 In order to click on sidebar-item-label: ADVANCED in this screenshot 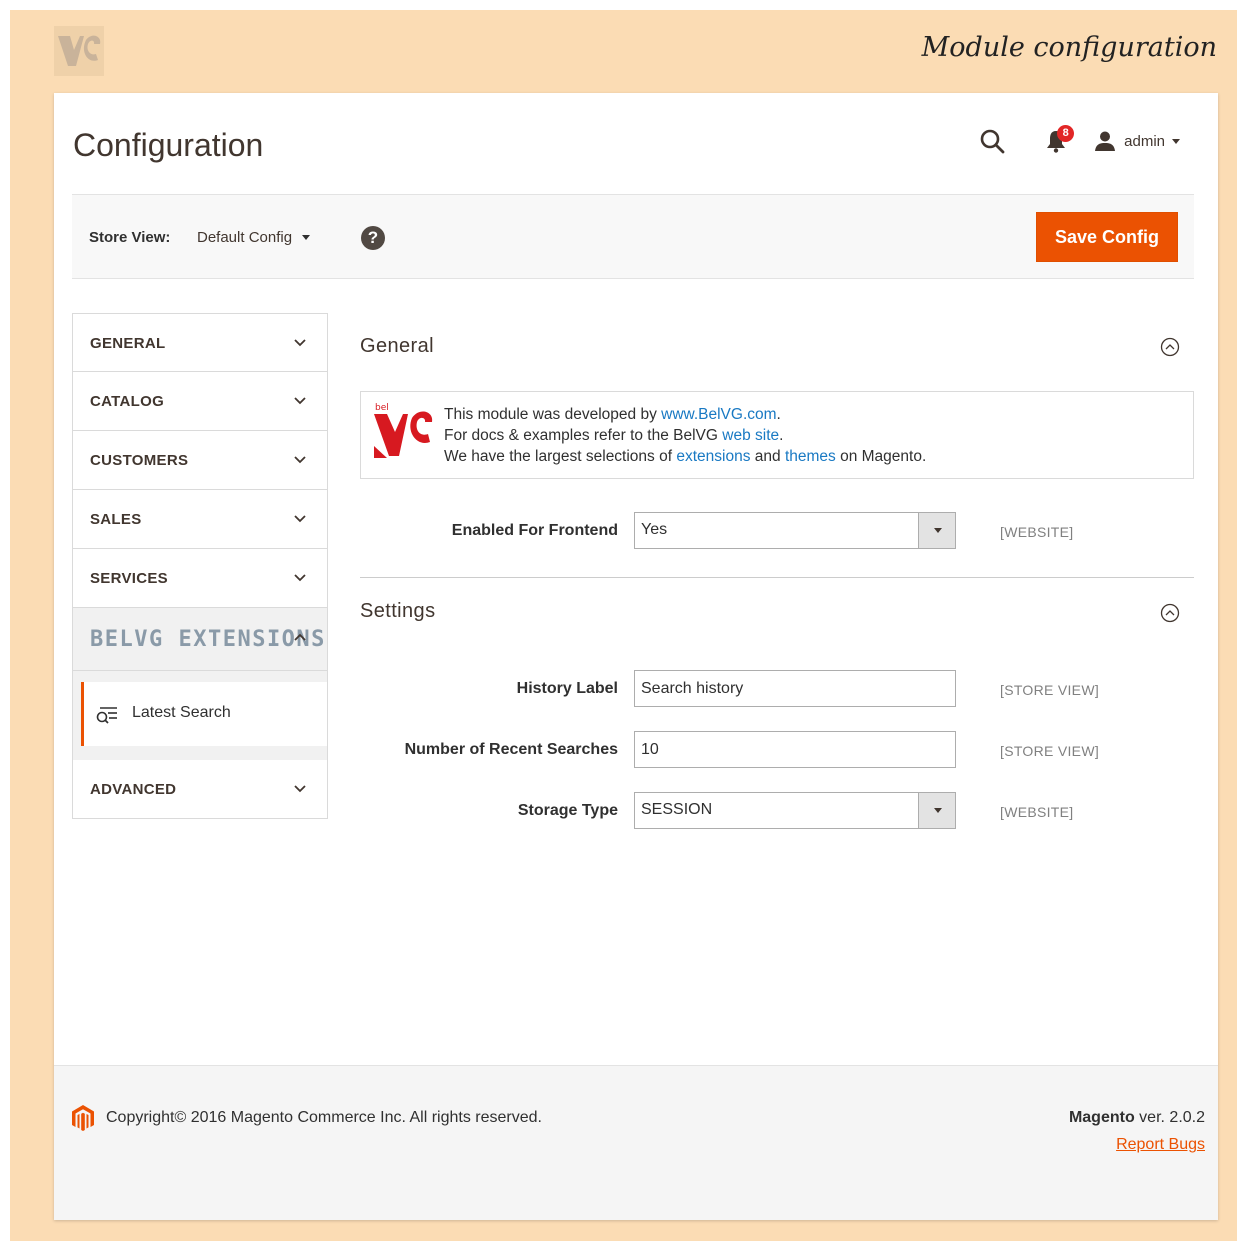, I will do `click(133, 789)`.